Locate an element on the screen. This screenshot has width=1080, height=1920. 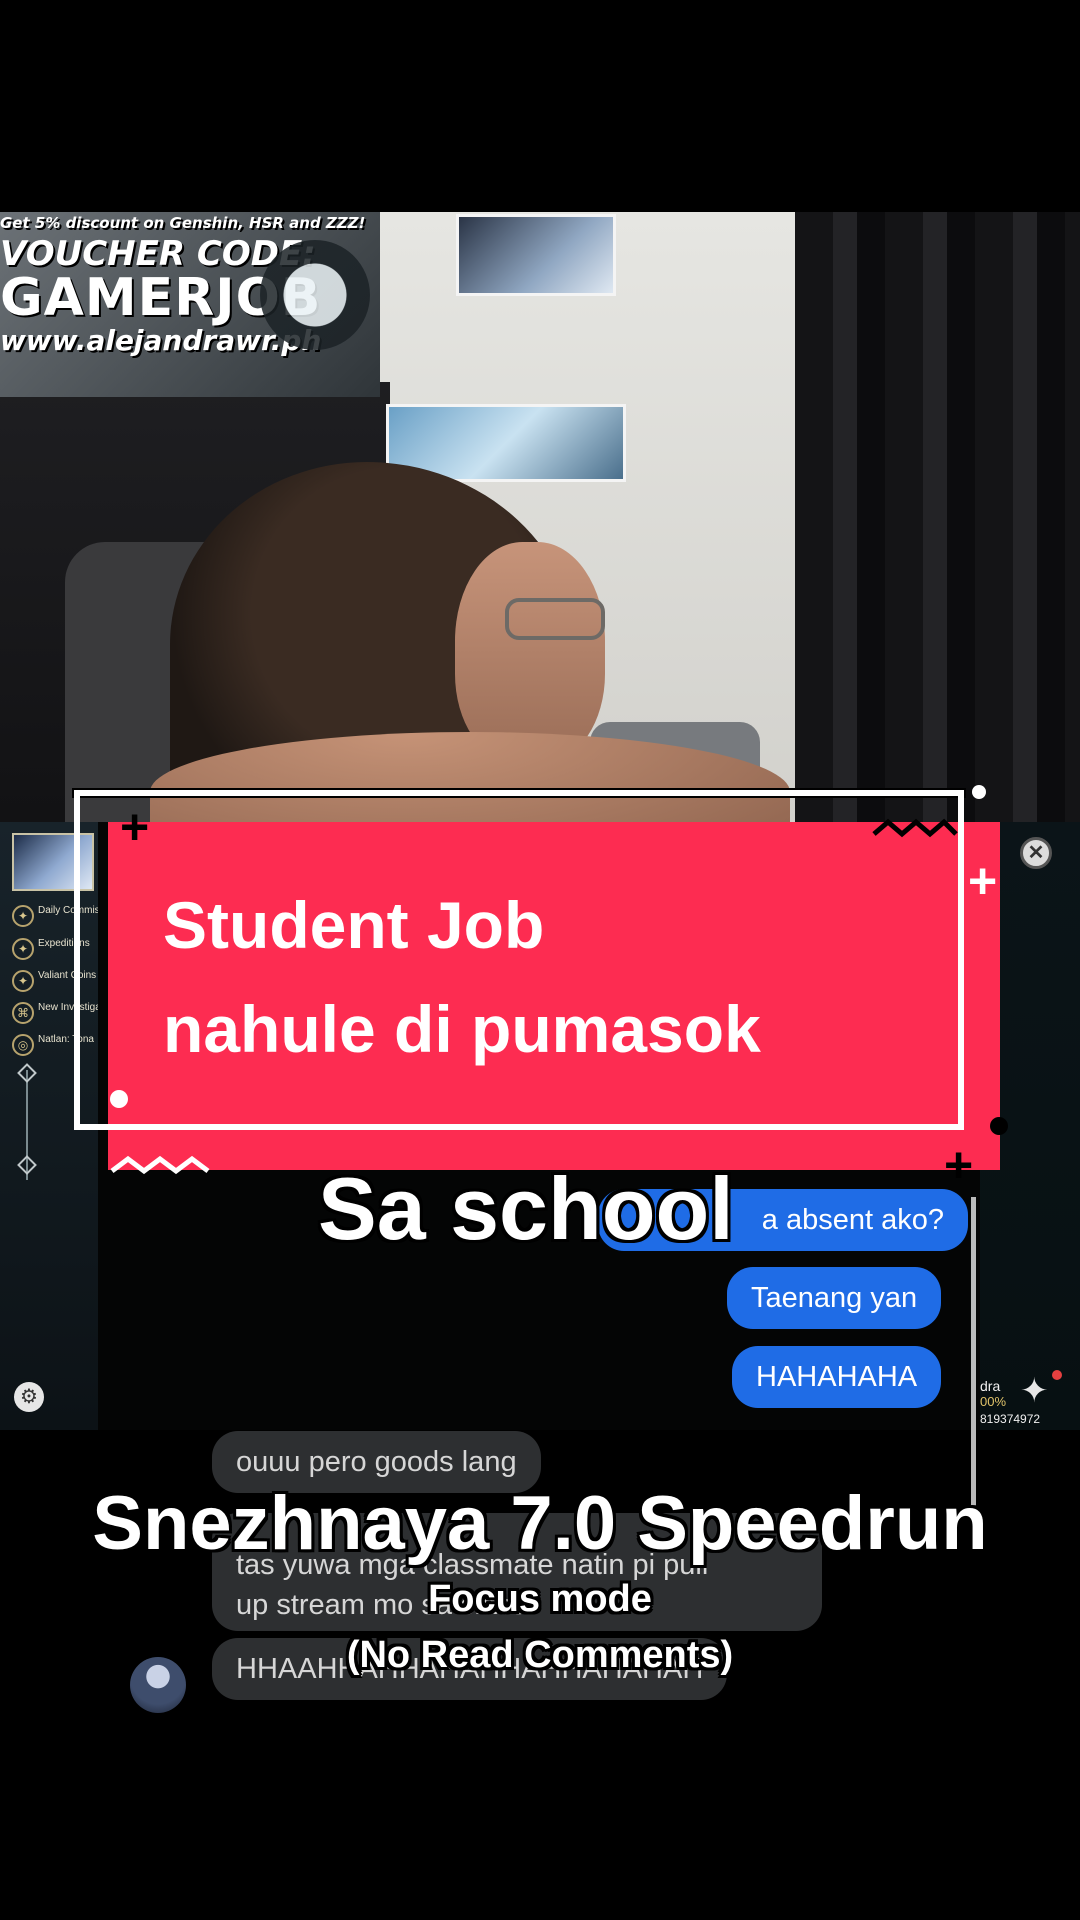
character-name: dra is located at coordinates (990, 1386).